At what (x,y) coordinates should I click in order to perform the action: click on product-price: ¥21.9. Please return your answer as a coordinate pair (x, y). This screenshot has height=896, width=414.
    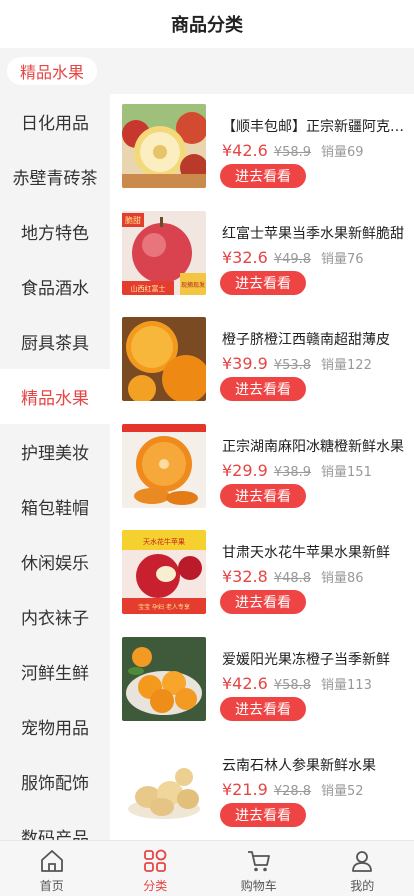
    Looking at the image, I should click on (245, 789).